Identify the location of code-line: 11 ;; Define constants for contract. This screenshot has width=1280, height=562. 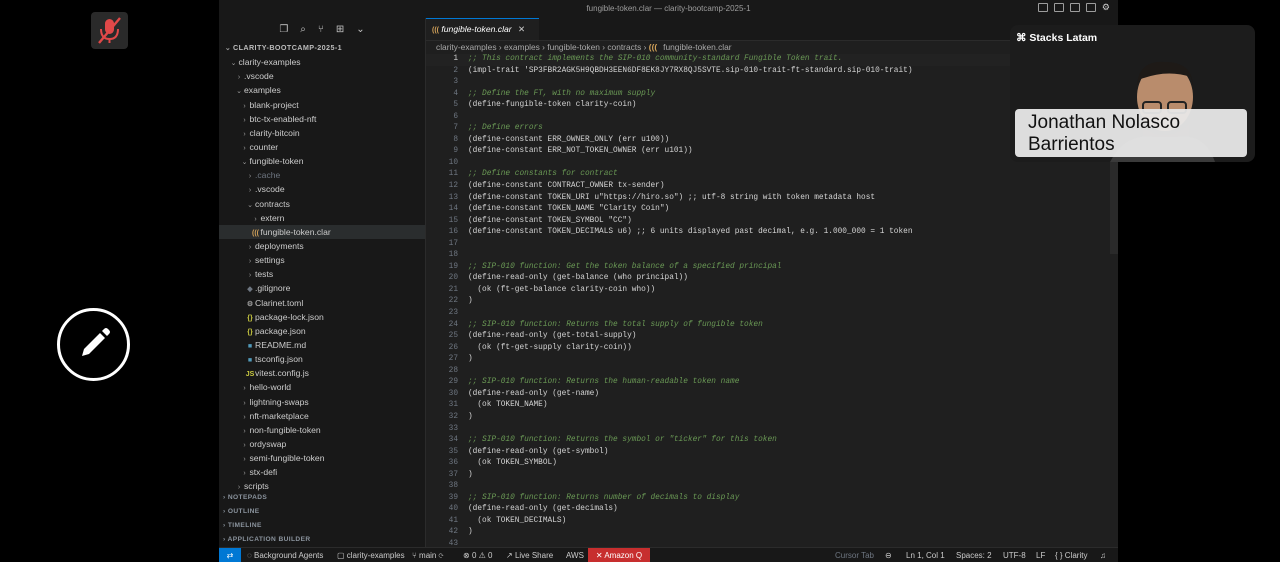
(772, 175).